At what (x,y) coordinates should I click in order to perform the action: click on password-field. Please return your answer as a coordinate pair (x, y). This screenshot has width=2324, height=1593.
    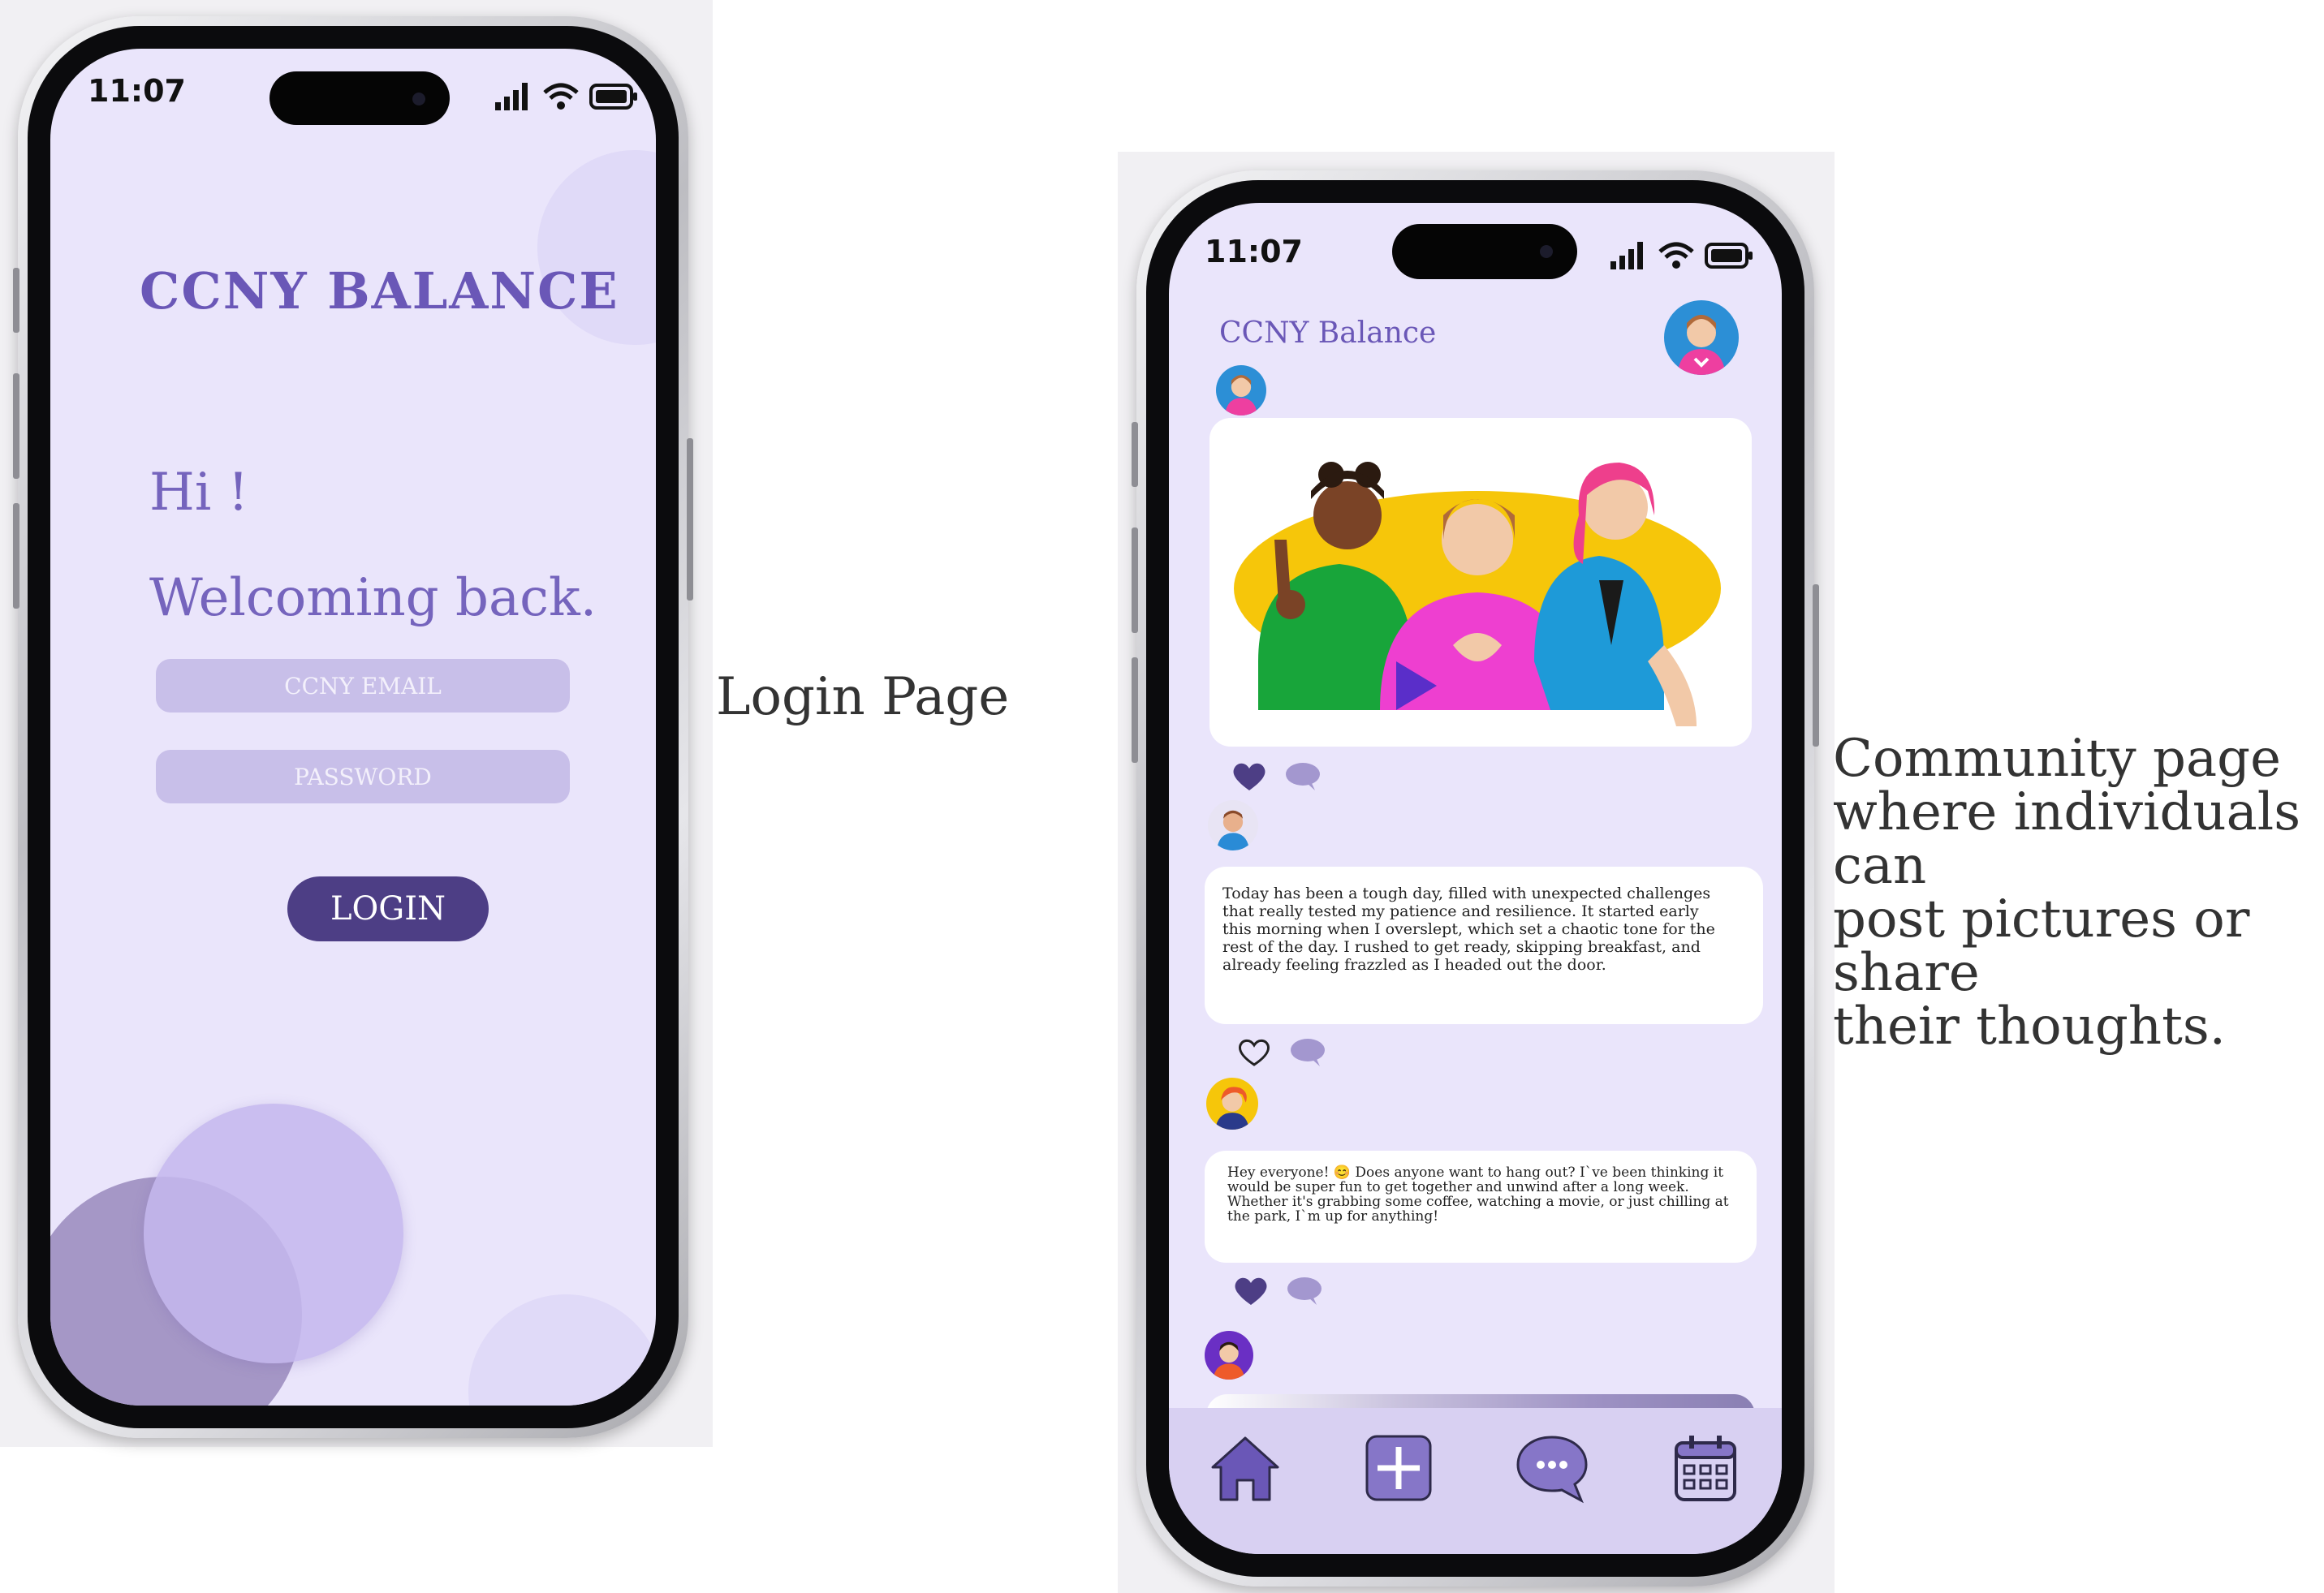
    Looking at the image, I should click on (363, 777).